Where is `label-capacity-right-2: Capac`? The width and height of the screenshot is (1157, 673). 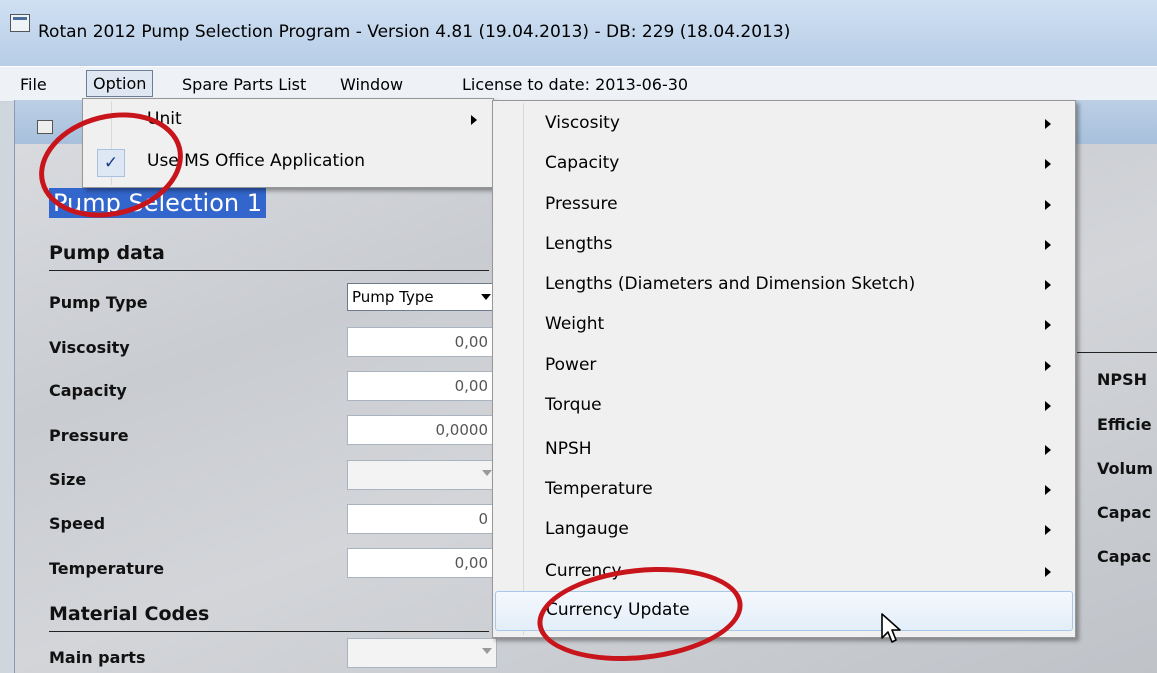
label-capacity-right-2: Capac is located at coordinates (1124, 556).